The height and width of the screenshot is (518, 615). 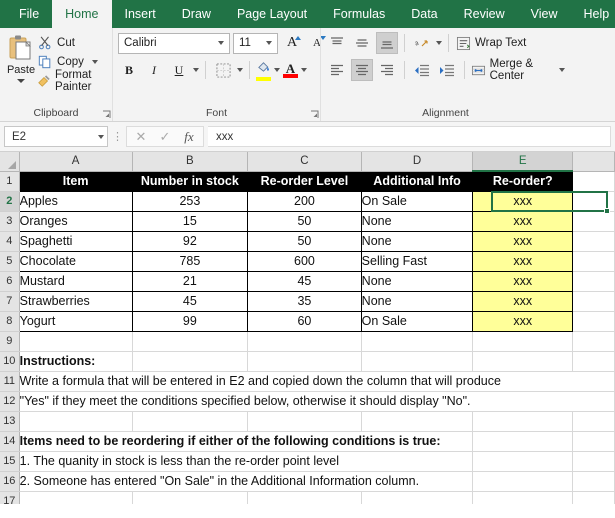 I want to click on cell-c6: 45, so click(x=304, y=281).